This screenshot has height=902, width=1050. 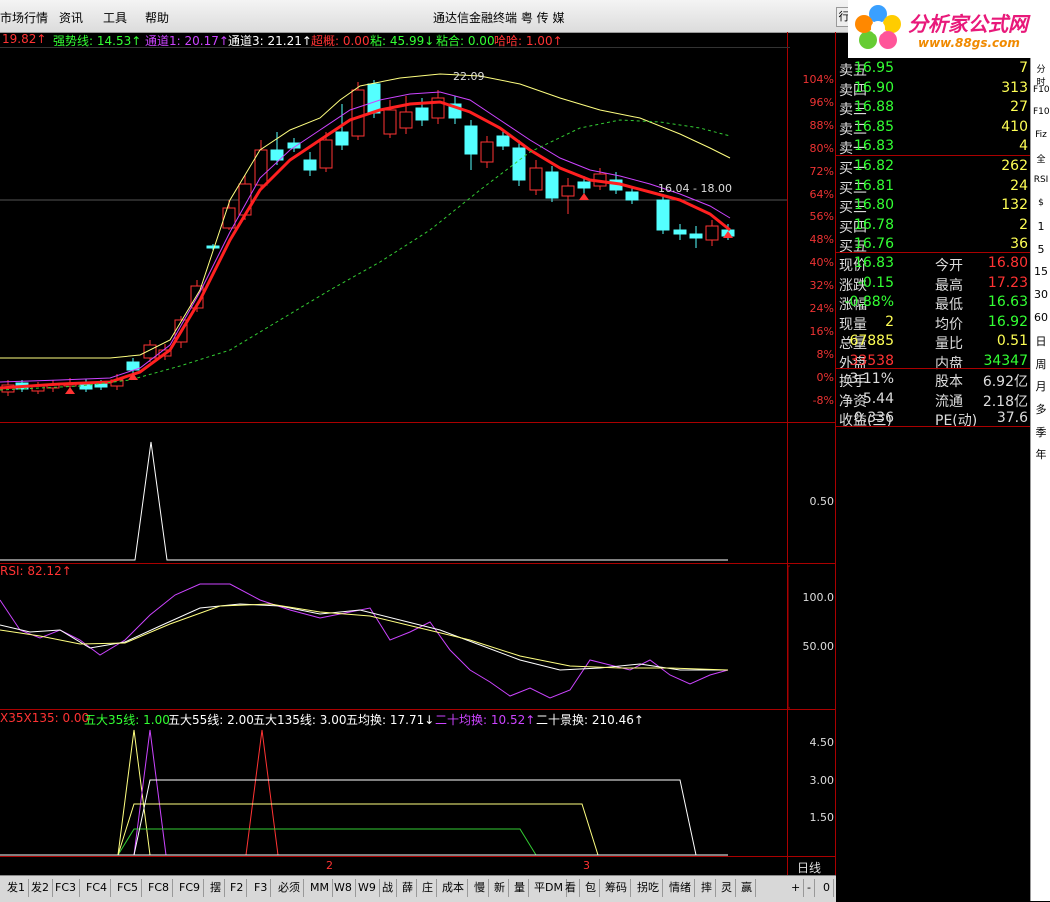 What do you see at coordinates (818, 79) in the screenshot?
I see `price-axis-tick: 104%` at bounding box center [818, 79].